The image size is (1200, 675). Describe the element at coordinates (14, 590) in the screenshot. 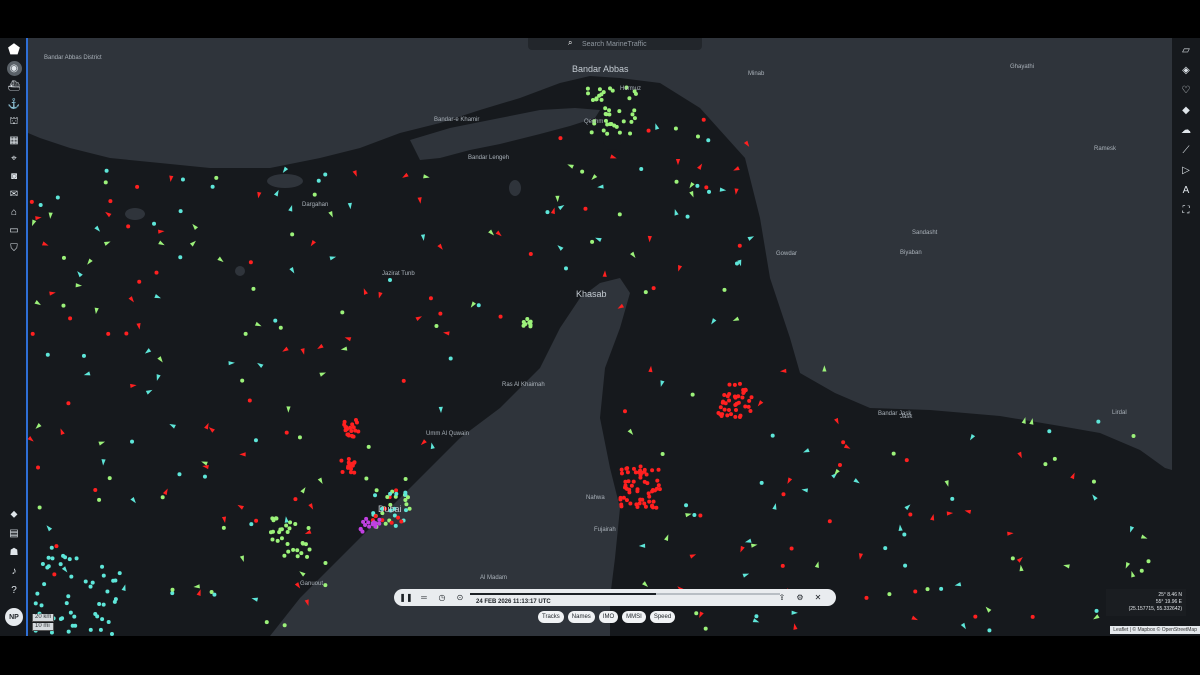

I see `help-icon: ?` at that location.